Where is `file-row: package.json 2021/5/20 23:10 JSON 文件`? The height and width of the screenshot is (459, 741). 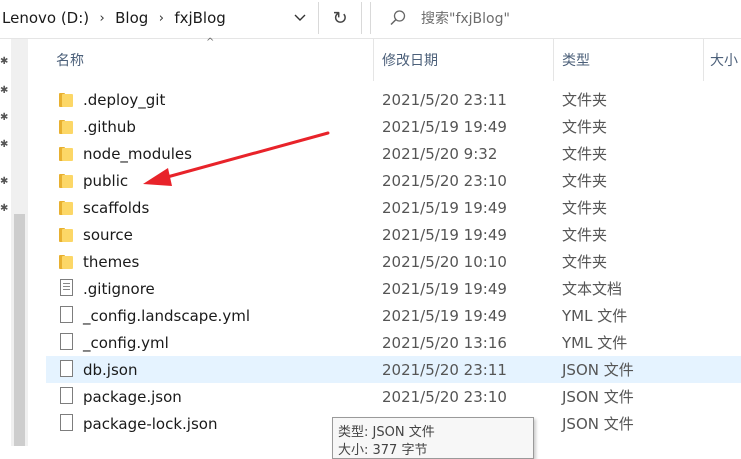 file-row: package.json 2021/5/20 23:10 JSON 文件 is located at coordinates (393, 396).